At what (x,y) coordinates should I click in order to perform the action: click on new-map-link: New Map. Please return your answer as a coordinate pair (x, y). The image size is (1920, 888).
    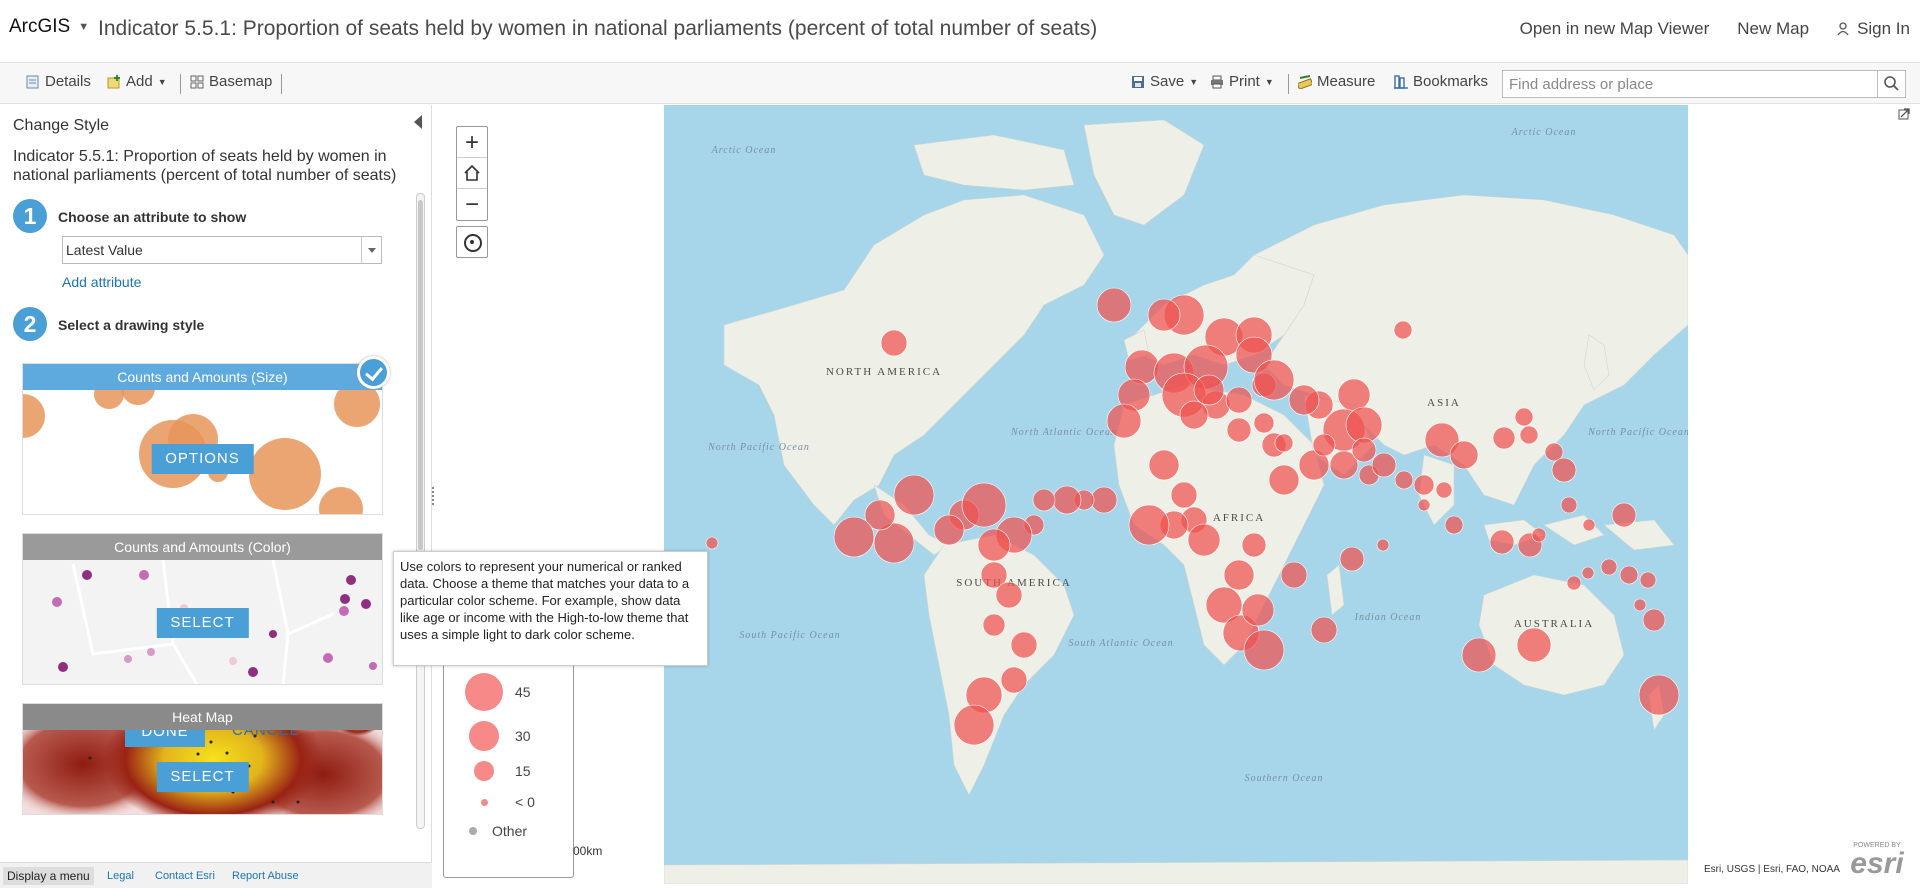
    Looking at the image, I should click on (1773, 29).